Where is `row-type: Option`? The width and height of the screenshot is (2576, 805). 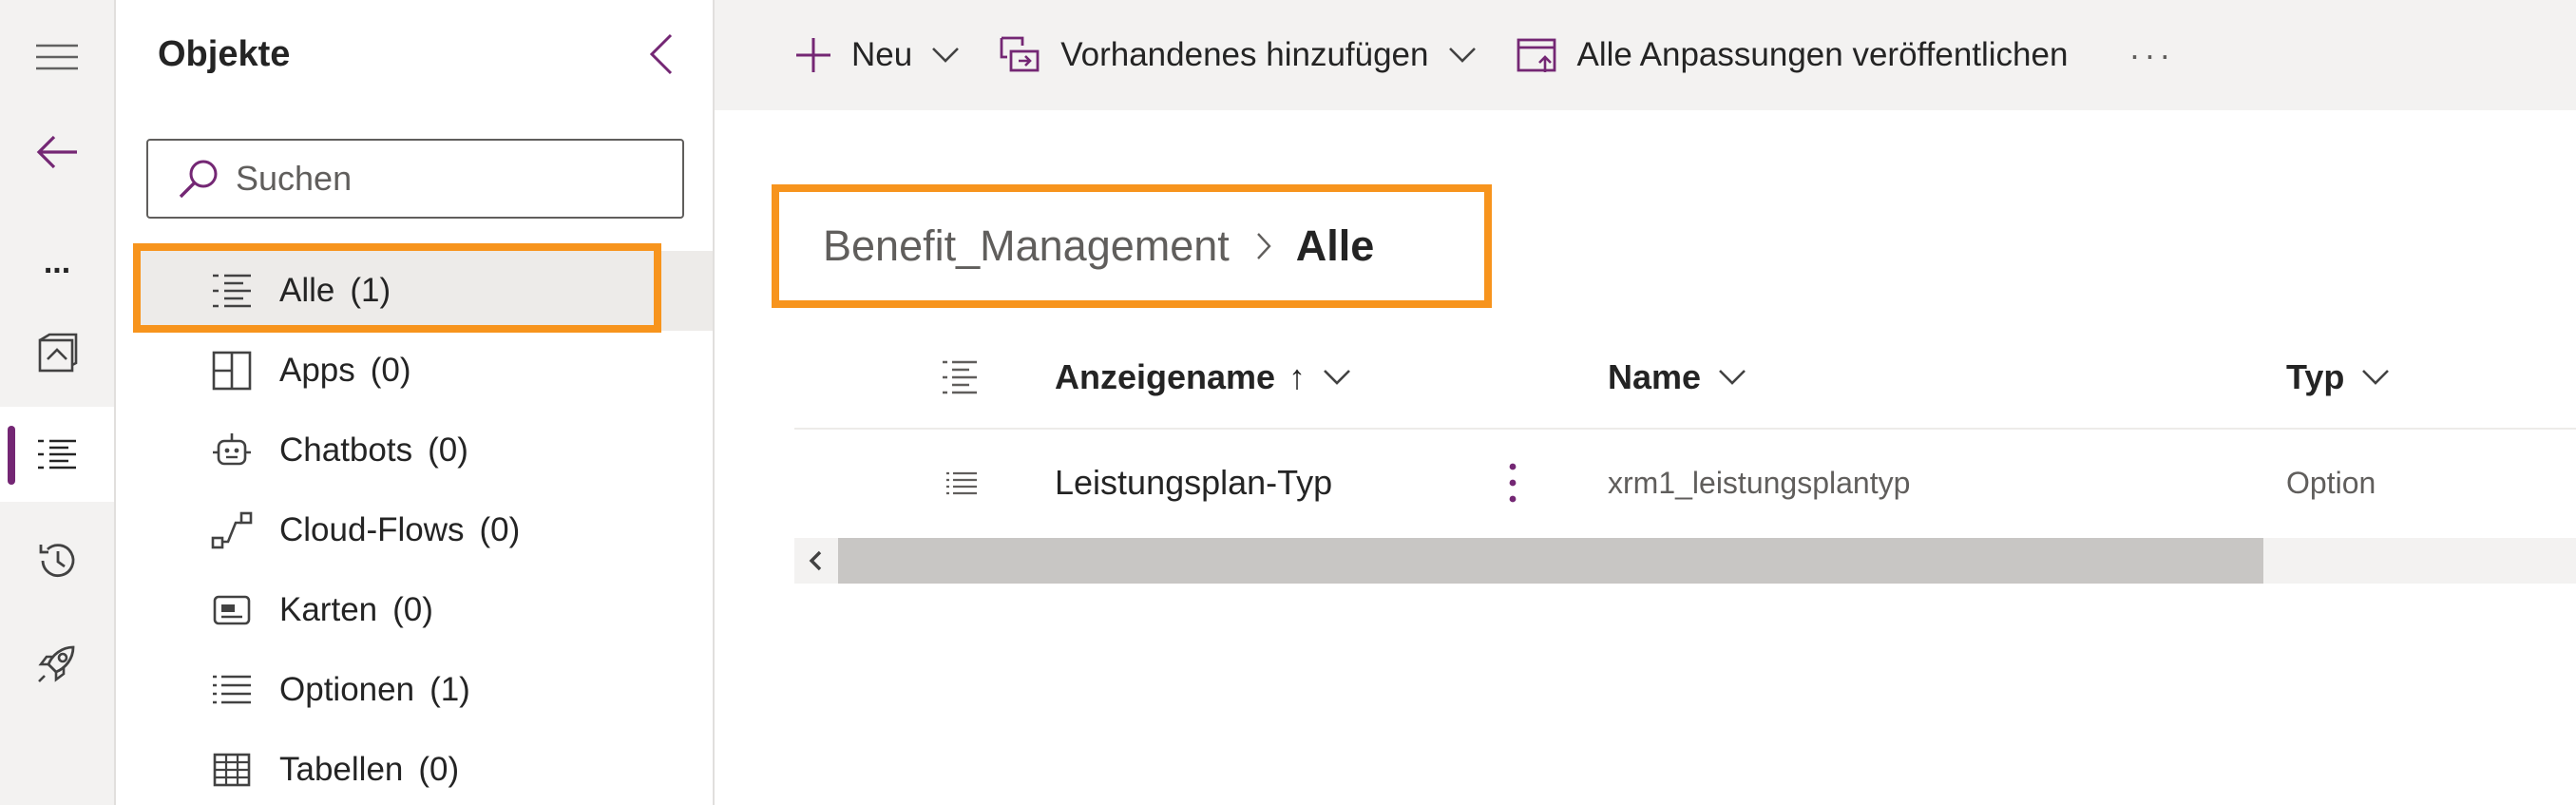
row-type: Option is located at coordinates (2331, 482).